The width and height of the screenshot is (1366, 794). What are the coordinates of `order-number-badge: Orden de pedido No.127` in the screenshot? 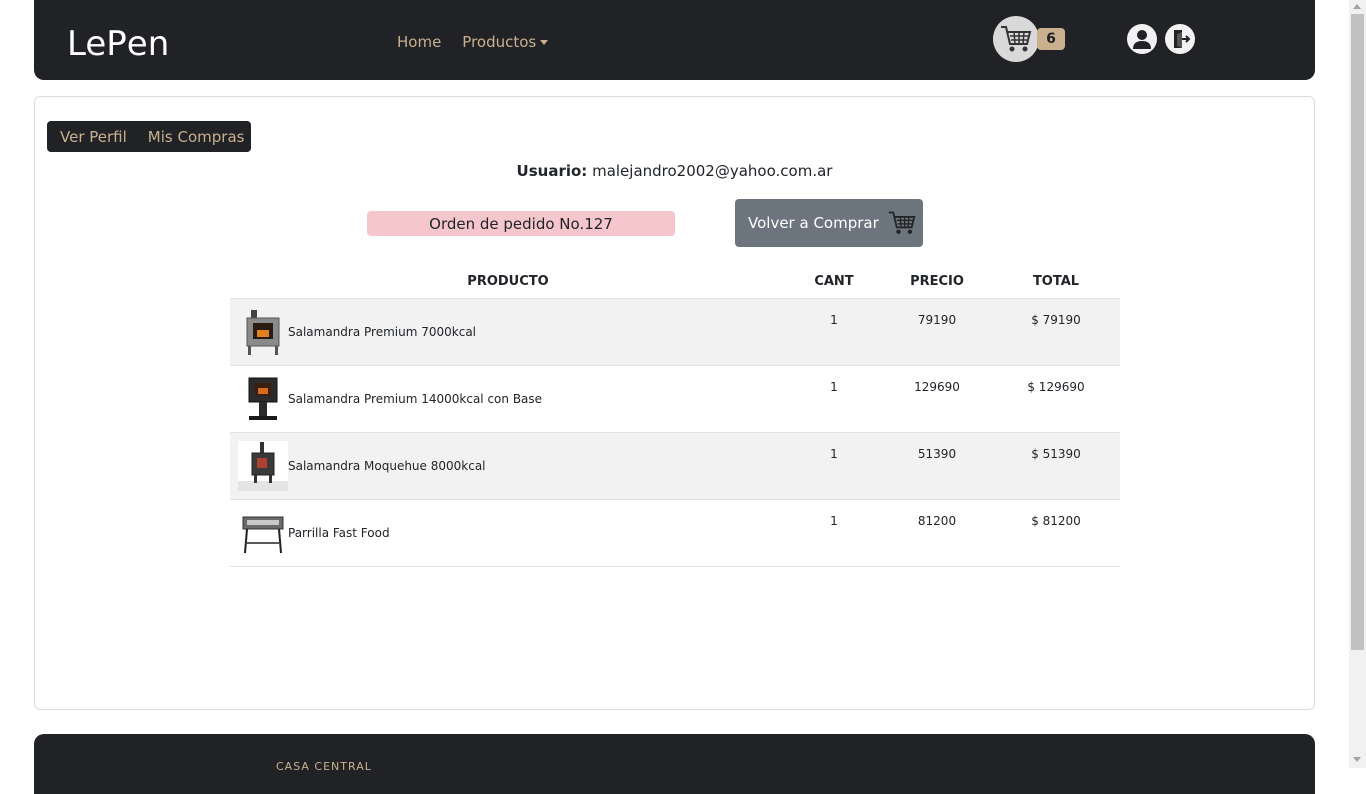 It's located at (521, 223).